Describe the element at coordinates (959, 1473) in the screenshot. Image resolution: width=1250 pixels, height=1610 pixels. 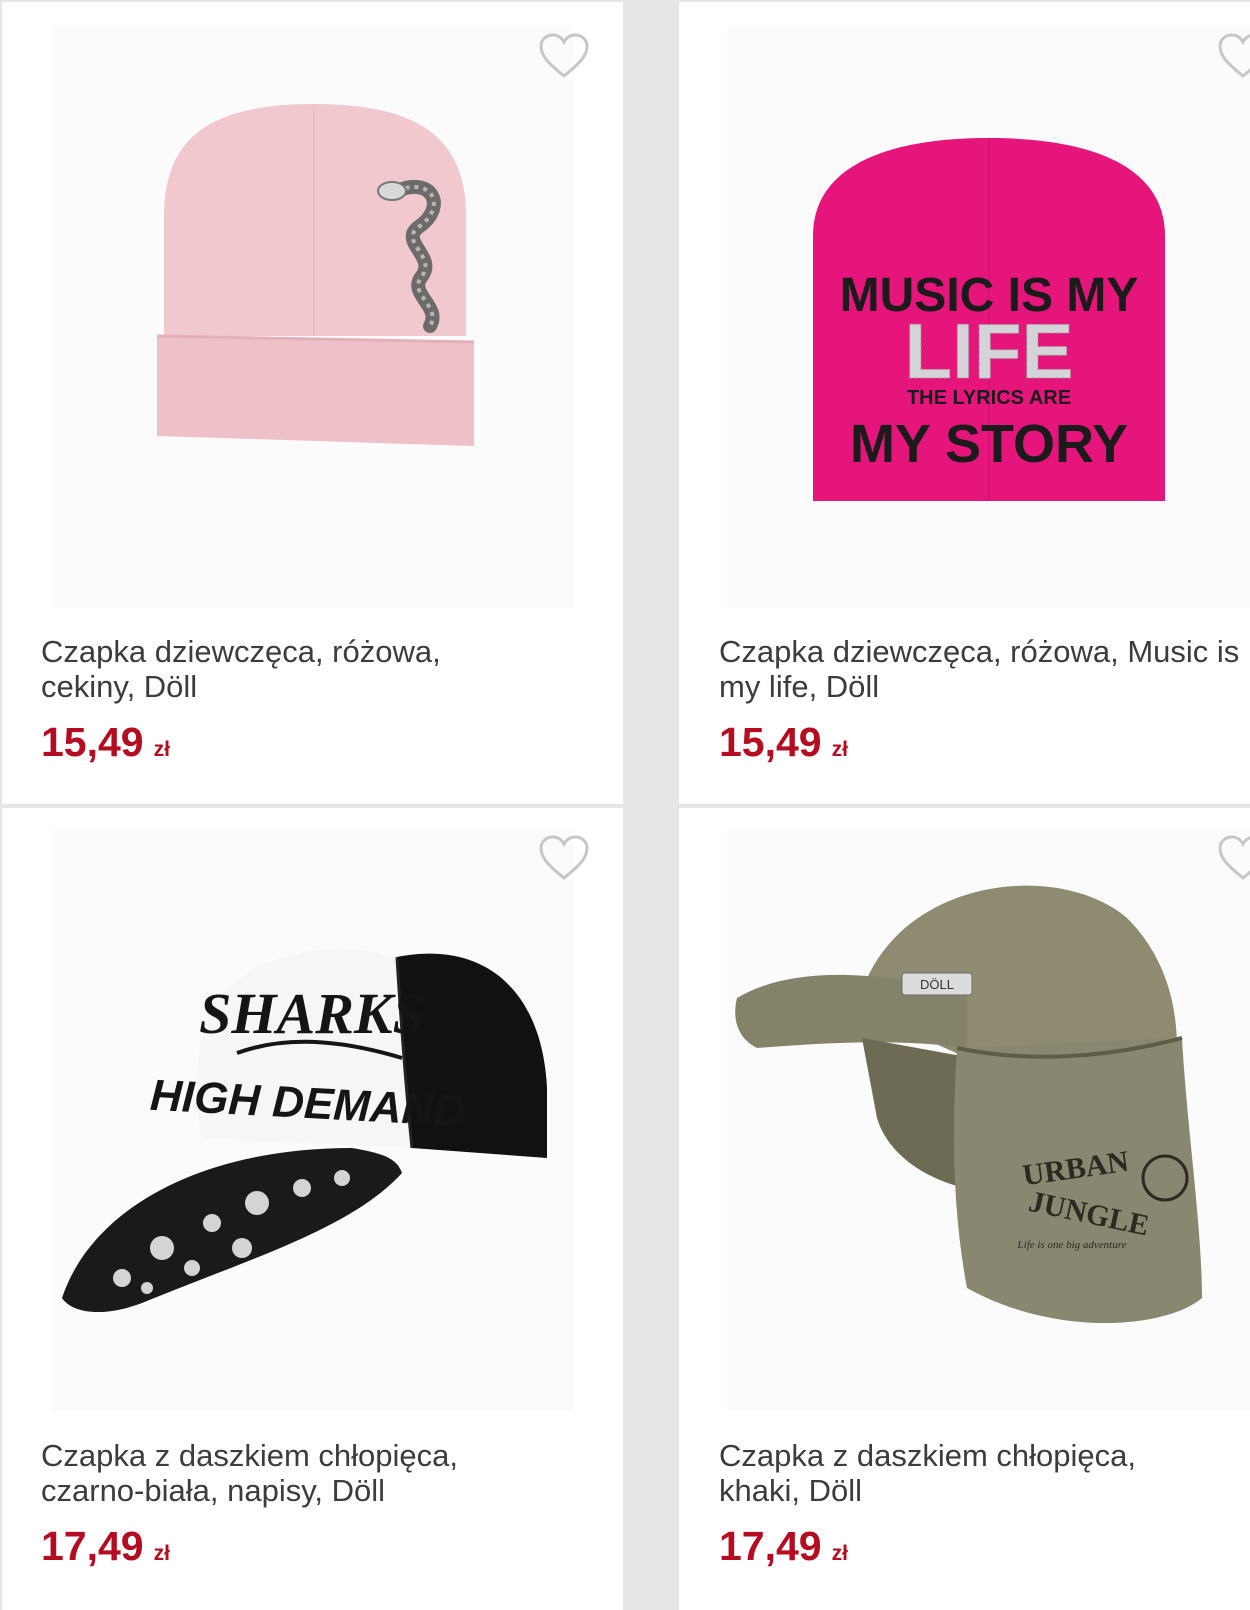
I see `product-title: Czapka z daszkiem chłopięca, khaki, Döll` at that location.